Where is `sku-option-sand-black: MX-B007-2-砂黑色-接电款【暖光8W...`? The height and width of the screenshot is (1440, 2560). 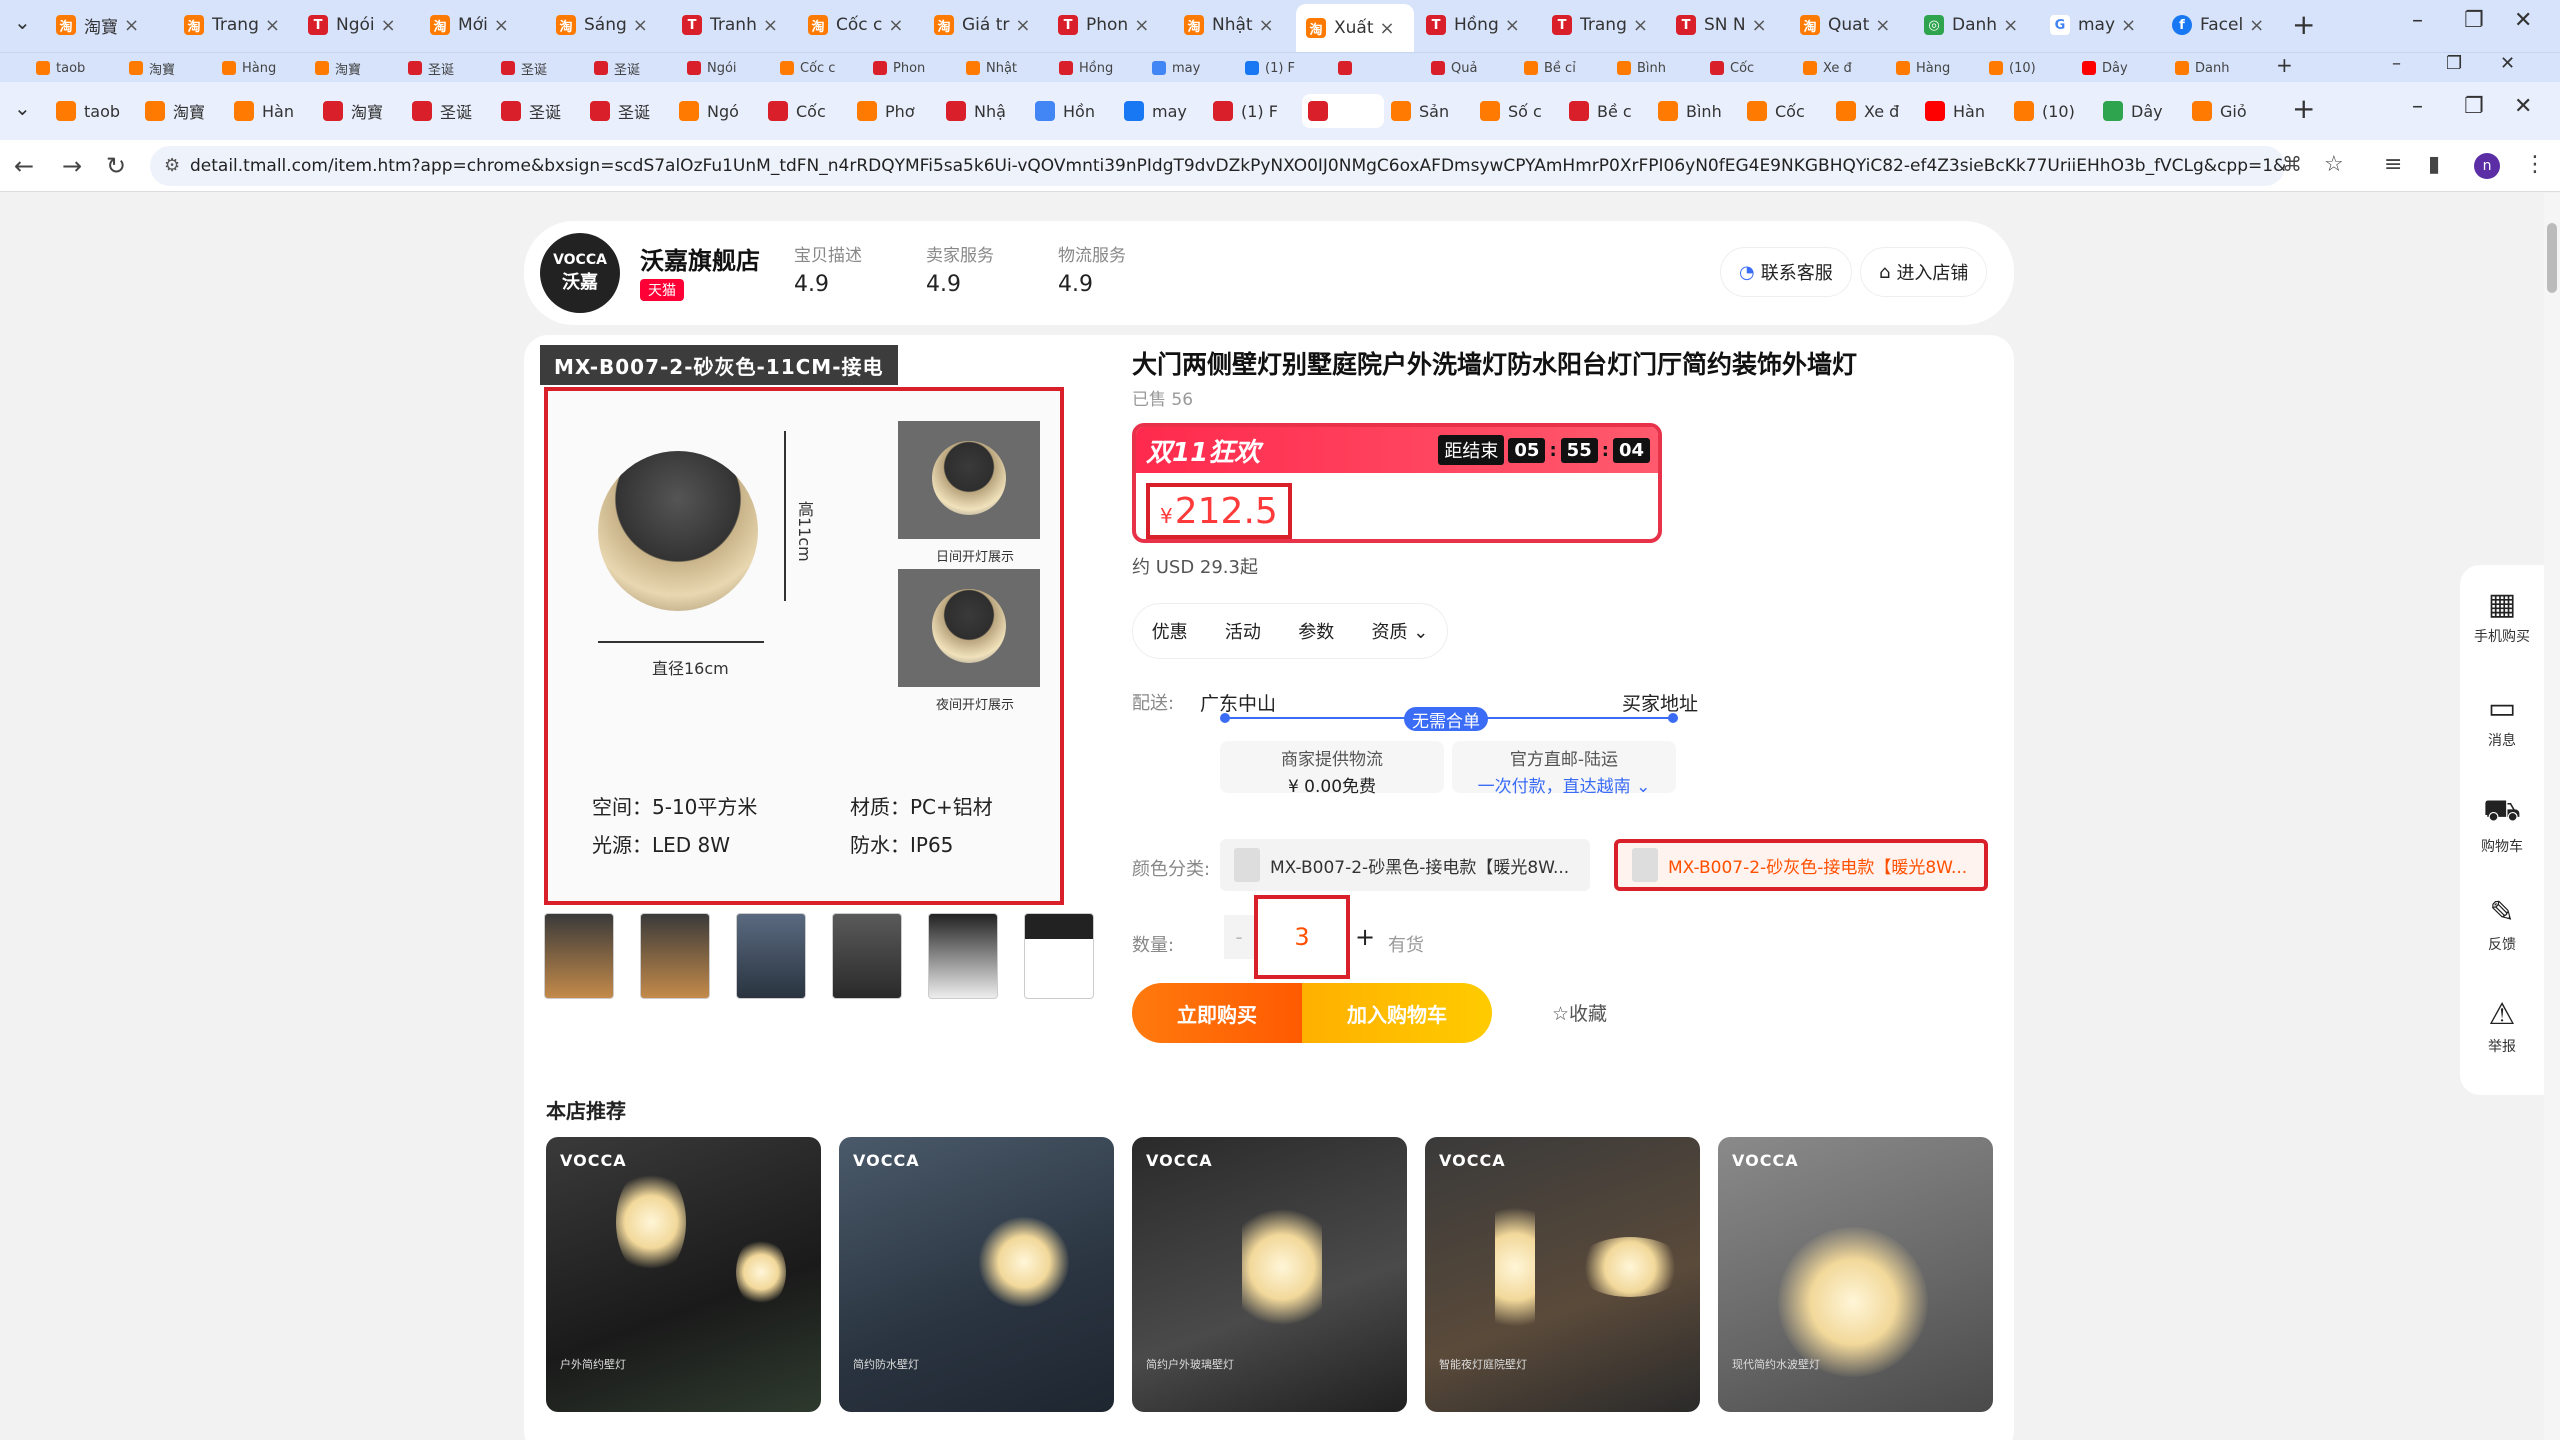 sku-option-sand-black: MX-B007-2-砂黑色-接电款【暖光8W... is located at coordinates (1405, 865).